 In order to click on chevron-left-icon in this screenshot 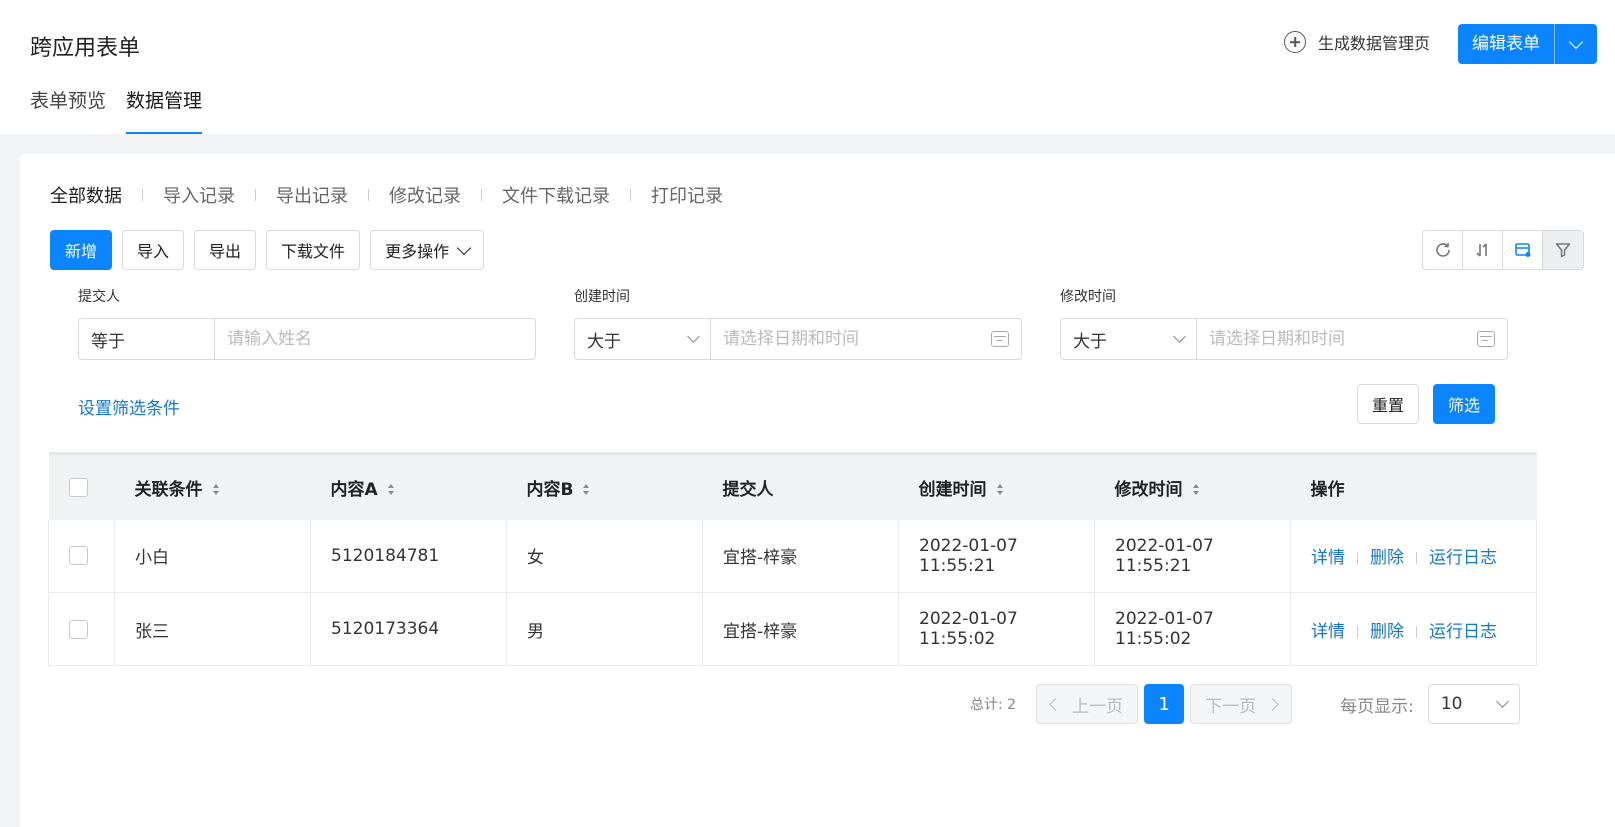, I will do `click(1055, 704)`.